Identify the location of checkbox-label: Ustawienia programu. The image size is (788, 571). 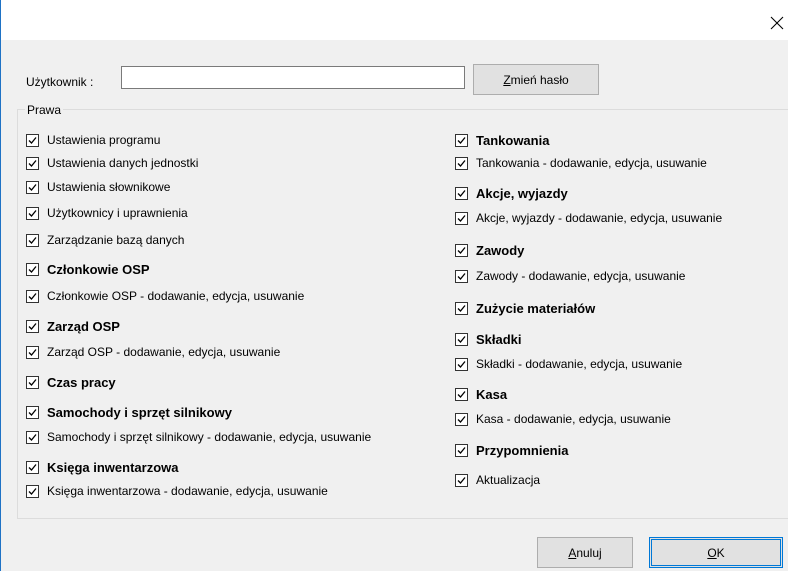
(104, 140).